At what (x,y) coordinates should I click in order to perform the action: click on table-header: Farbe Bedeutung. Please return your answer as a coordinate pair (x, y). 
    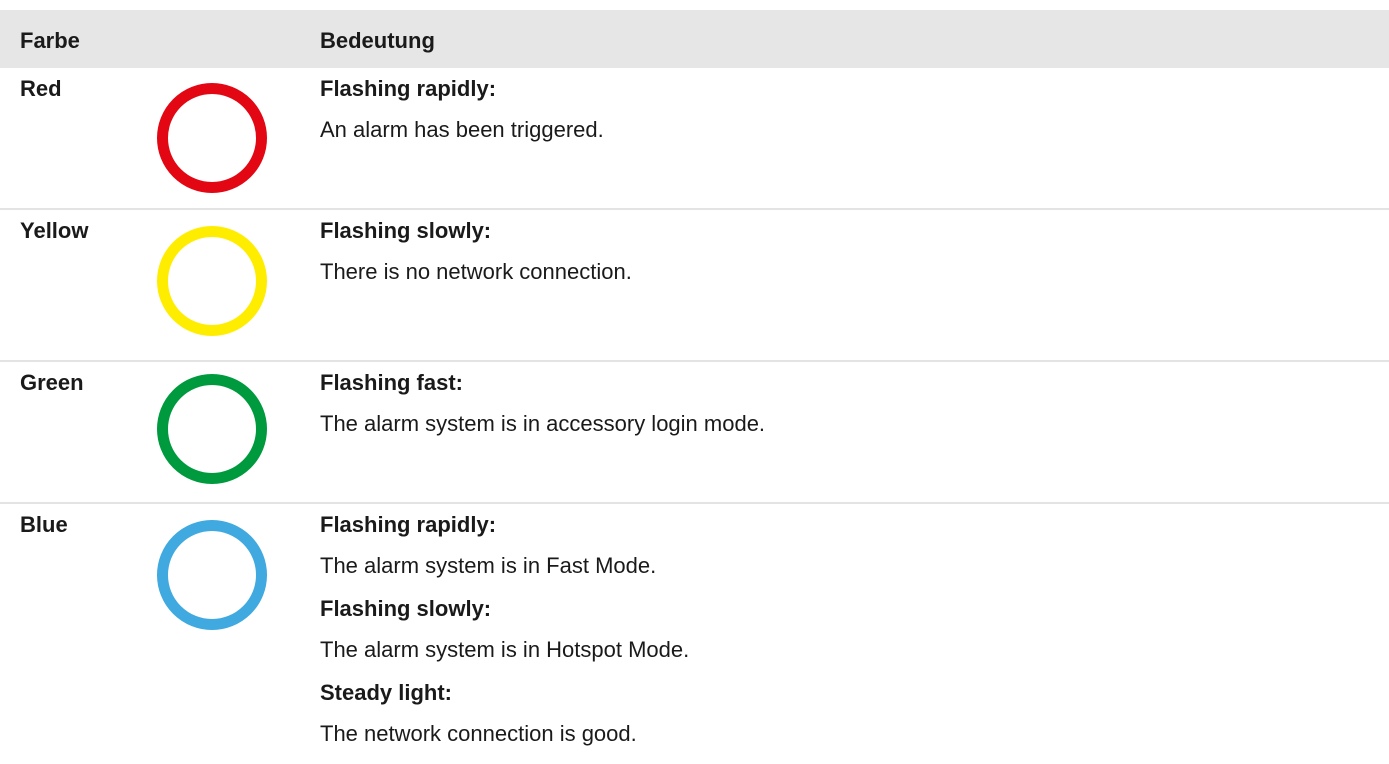
    Looking at the image, I should click on (694, 39).